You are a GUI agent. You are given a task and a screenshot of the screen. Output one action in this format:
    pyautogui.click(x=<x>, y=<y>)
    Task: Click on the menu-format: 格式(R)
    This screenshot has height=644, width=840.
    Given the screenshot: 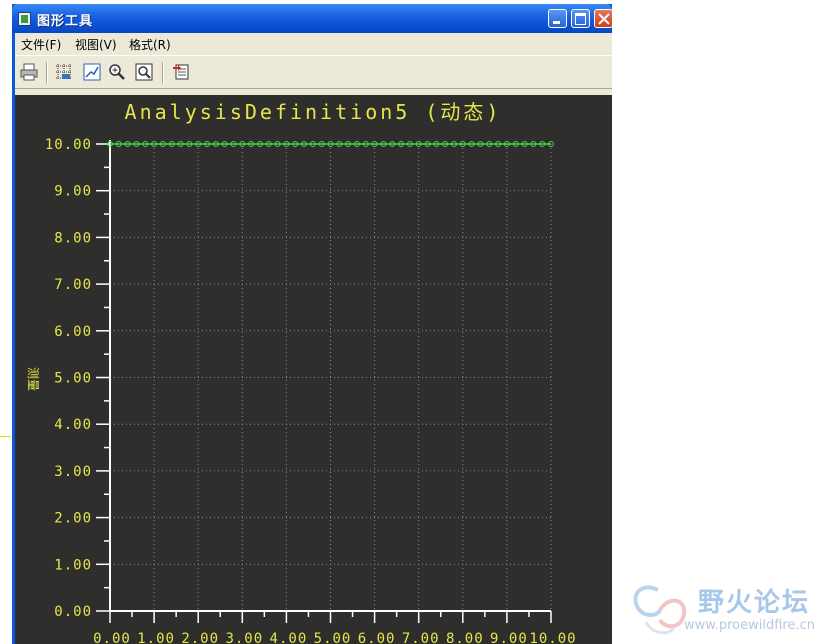 What is the action you would take?
    pyautogui.click(x=150, y=44)
    